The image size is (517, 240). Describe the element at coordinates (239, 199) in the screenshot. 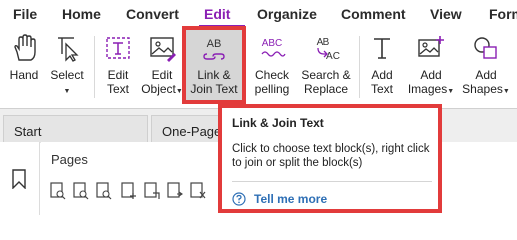

I see `help-circle-icon` at that location.